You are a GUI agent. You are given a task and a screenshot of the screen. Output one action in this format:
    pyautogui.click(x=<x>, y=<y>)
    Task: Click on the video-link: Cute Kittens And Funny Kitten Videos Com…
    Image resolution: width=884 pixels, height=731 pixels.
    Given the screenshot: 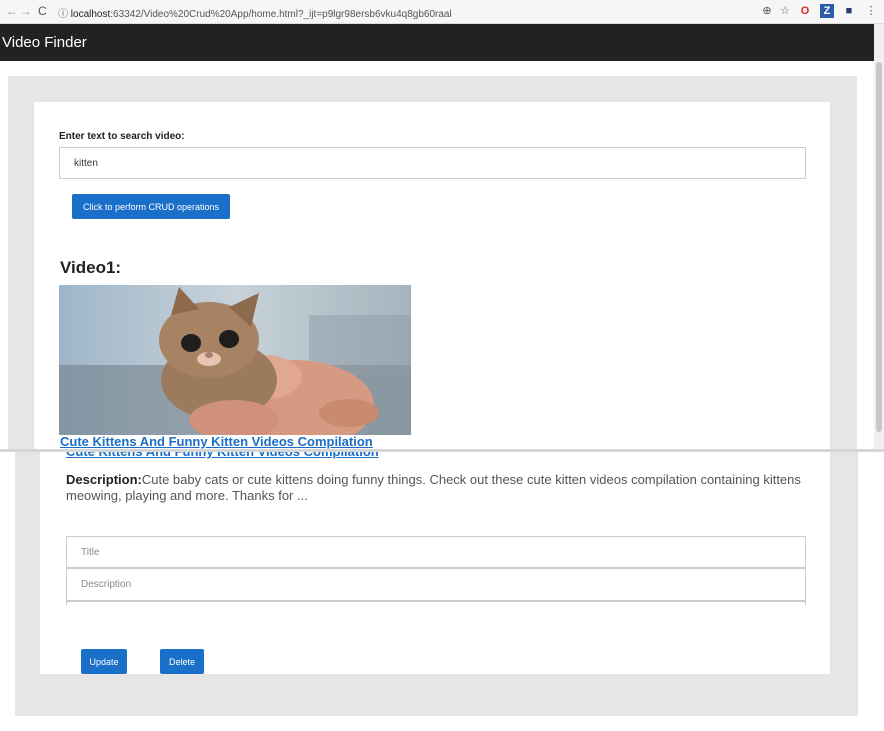 What is the action you would take?
    pyautogui.click(x=216, y=441)
    